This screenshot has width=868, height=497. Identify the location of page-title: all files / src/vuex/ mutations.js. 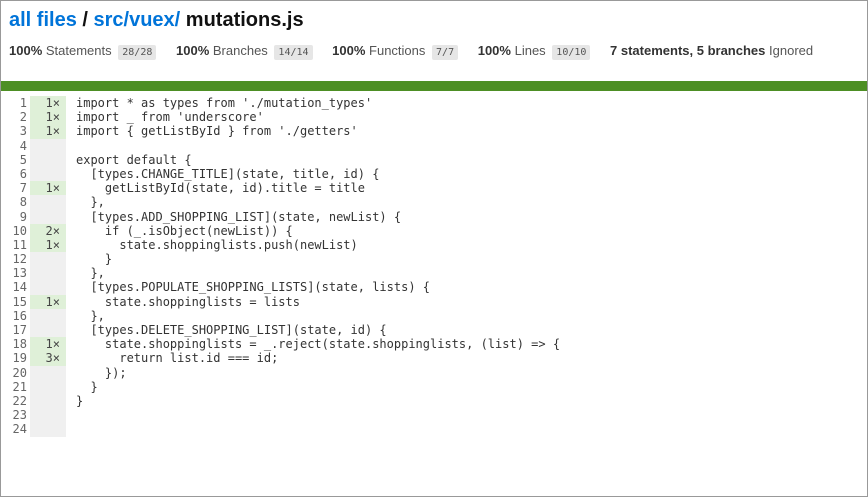
(156, 20).